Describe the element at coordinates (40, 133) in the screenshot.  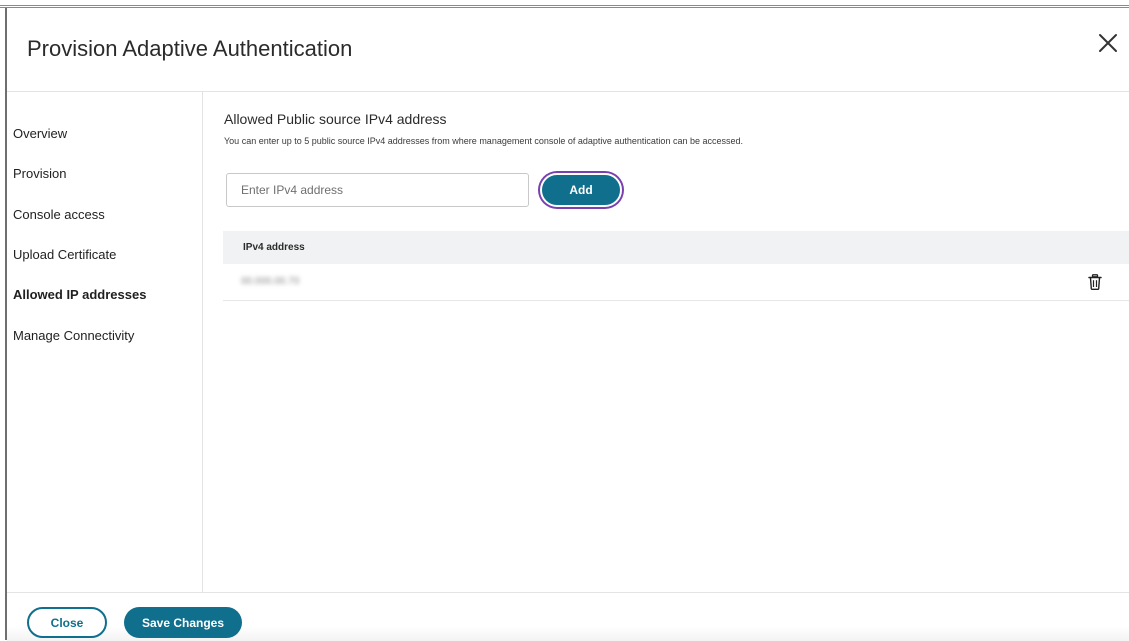
I see `sidebar-item-overview: Overview` at that location.